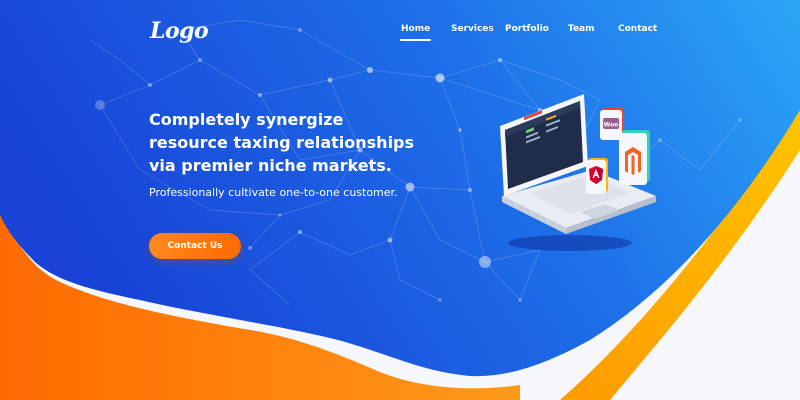  I want to click on nav-contact: Contact, so click(637, 29).